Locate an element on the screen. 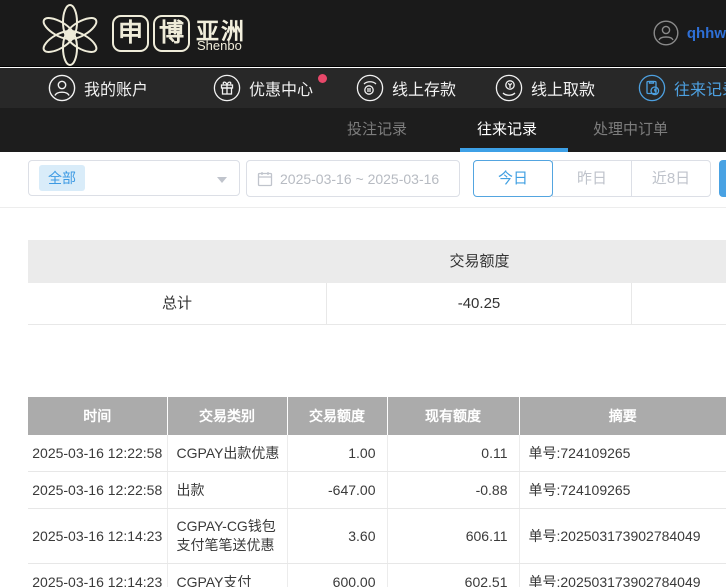 The height and width of the screenshot is (587, 726). type-select-value: 全部 is located at coordinates (62, 178).